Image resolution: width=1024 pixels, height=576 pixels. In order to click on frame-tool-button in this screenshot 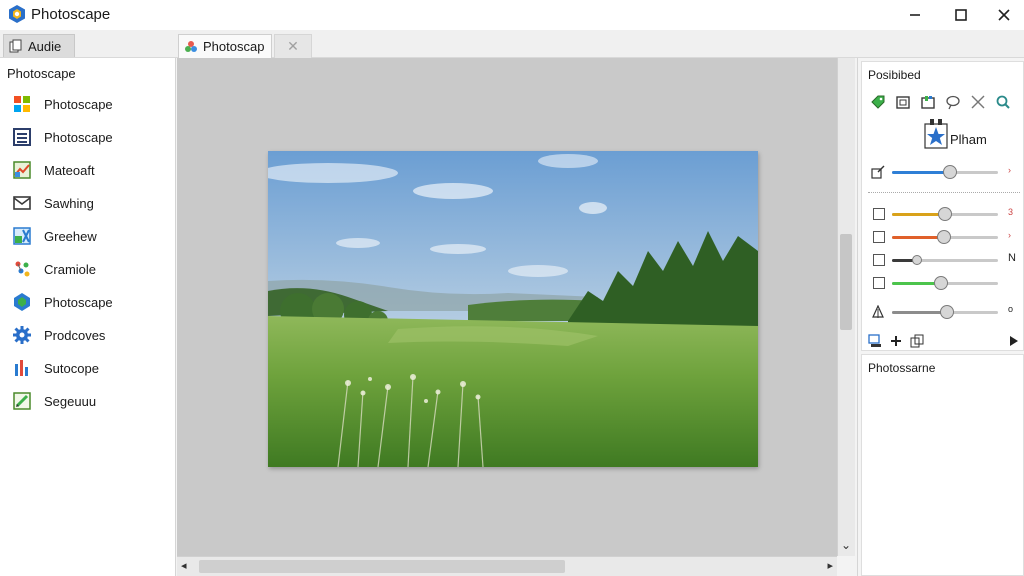, I will do `click(902, 101)`.